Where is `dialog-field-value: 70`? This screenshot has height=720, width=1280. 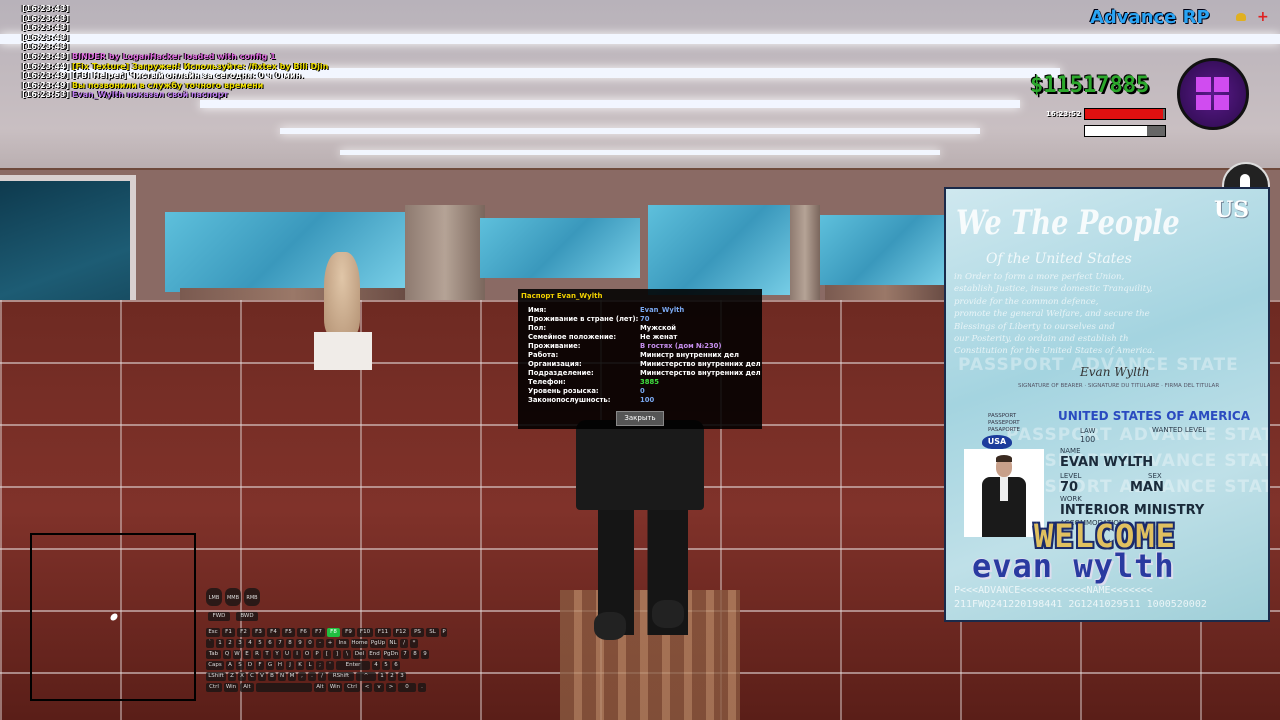 dialog-field-value: 70 is located at coordinates (645, 319).